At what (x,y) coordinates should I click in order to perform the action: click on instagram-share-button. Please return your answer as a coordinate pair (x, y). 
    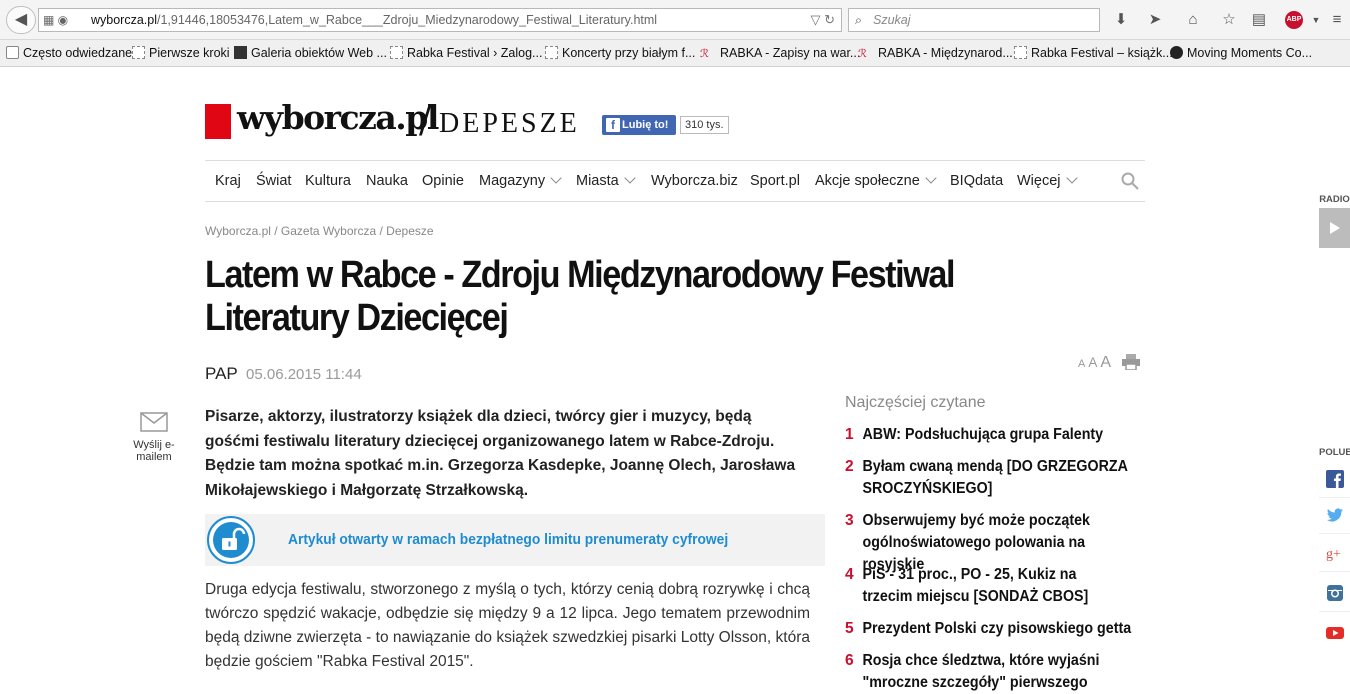
    Looking at the image, I should click on (1334, 594).